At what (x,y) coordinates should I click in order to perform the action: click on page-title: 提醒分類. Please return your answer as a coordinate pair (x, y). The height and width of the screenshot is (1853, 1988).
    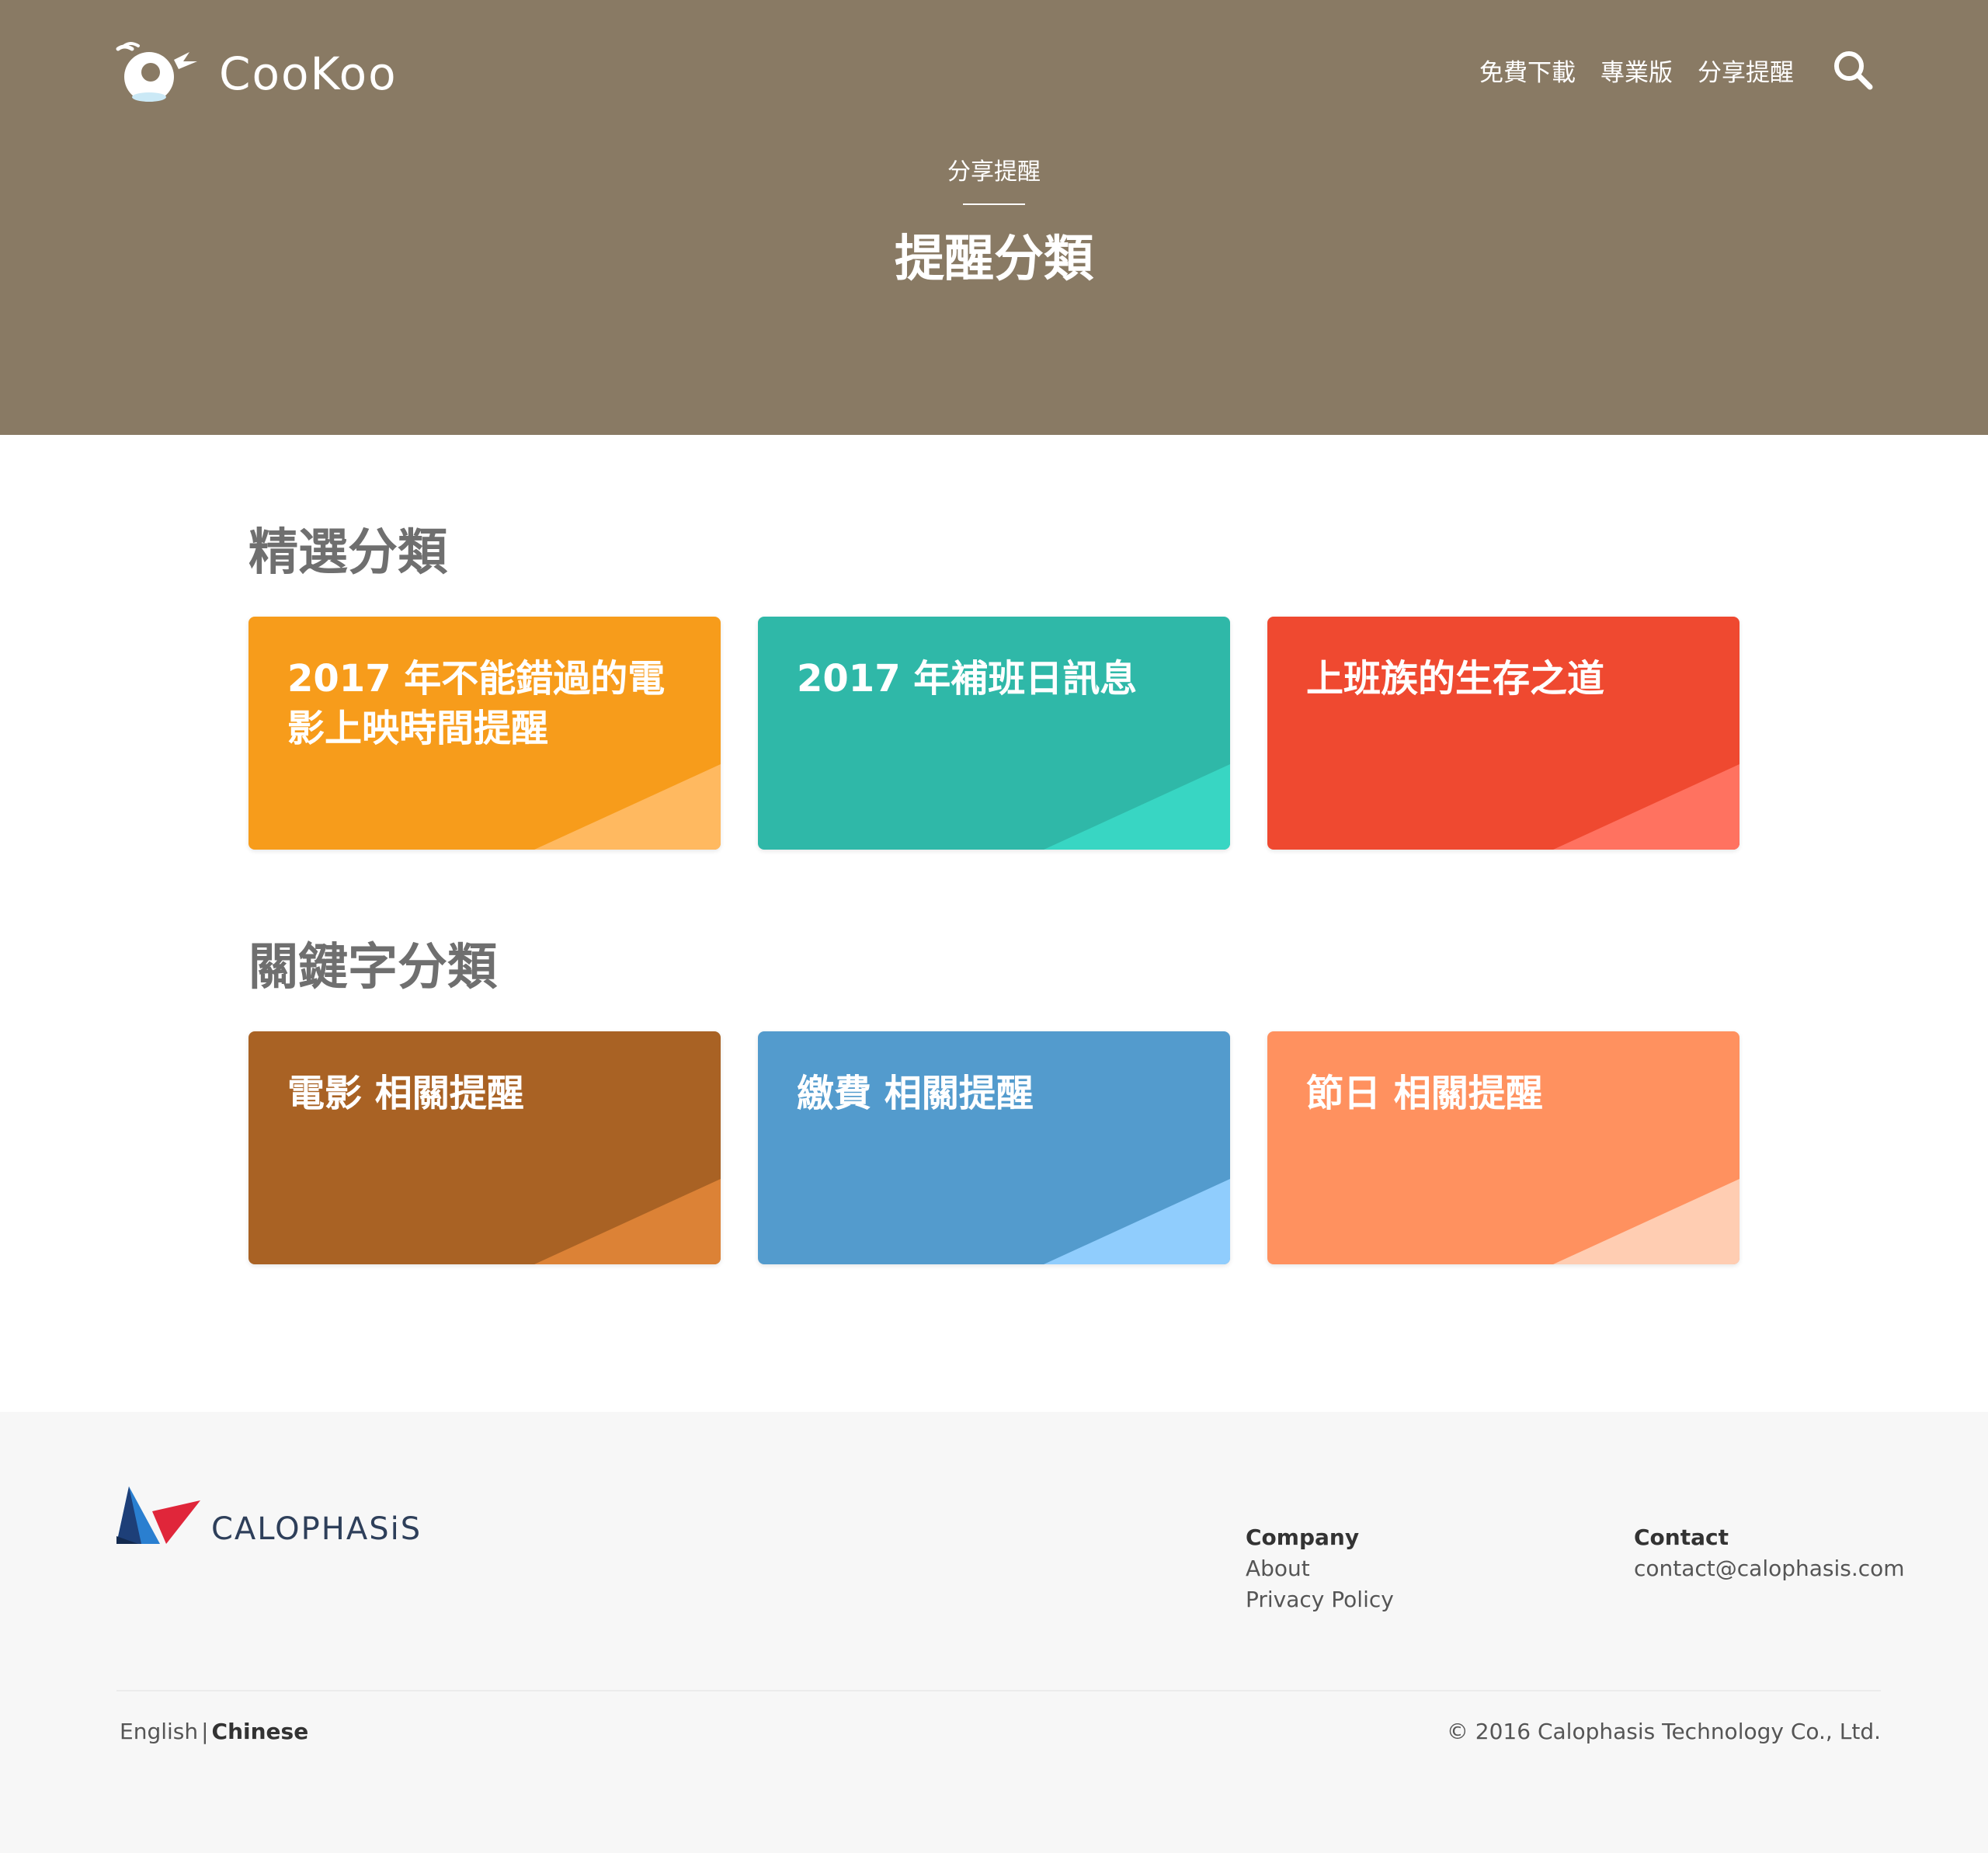
    Looking at the image, I should click on (994, 259).